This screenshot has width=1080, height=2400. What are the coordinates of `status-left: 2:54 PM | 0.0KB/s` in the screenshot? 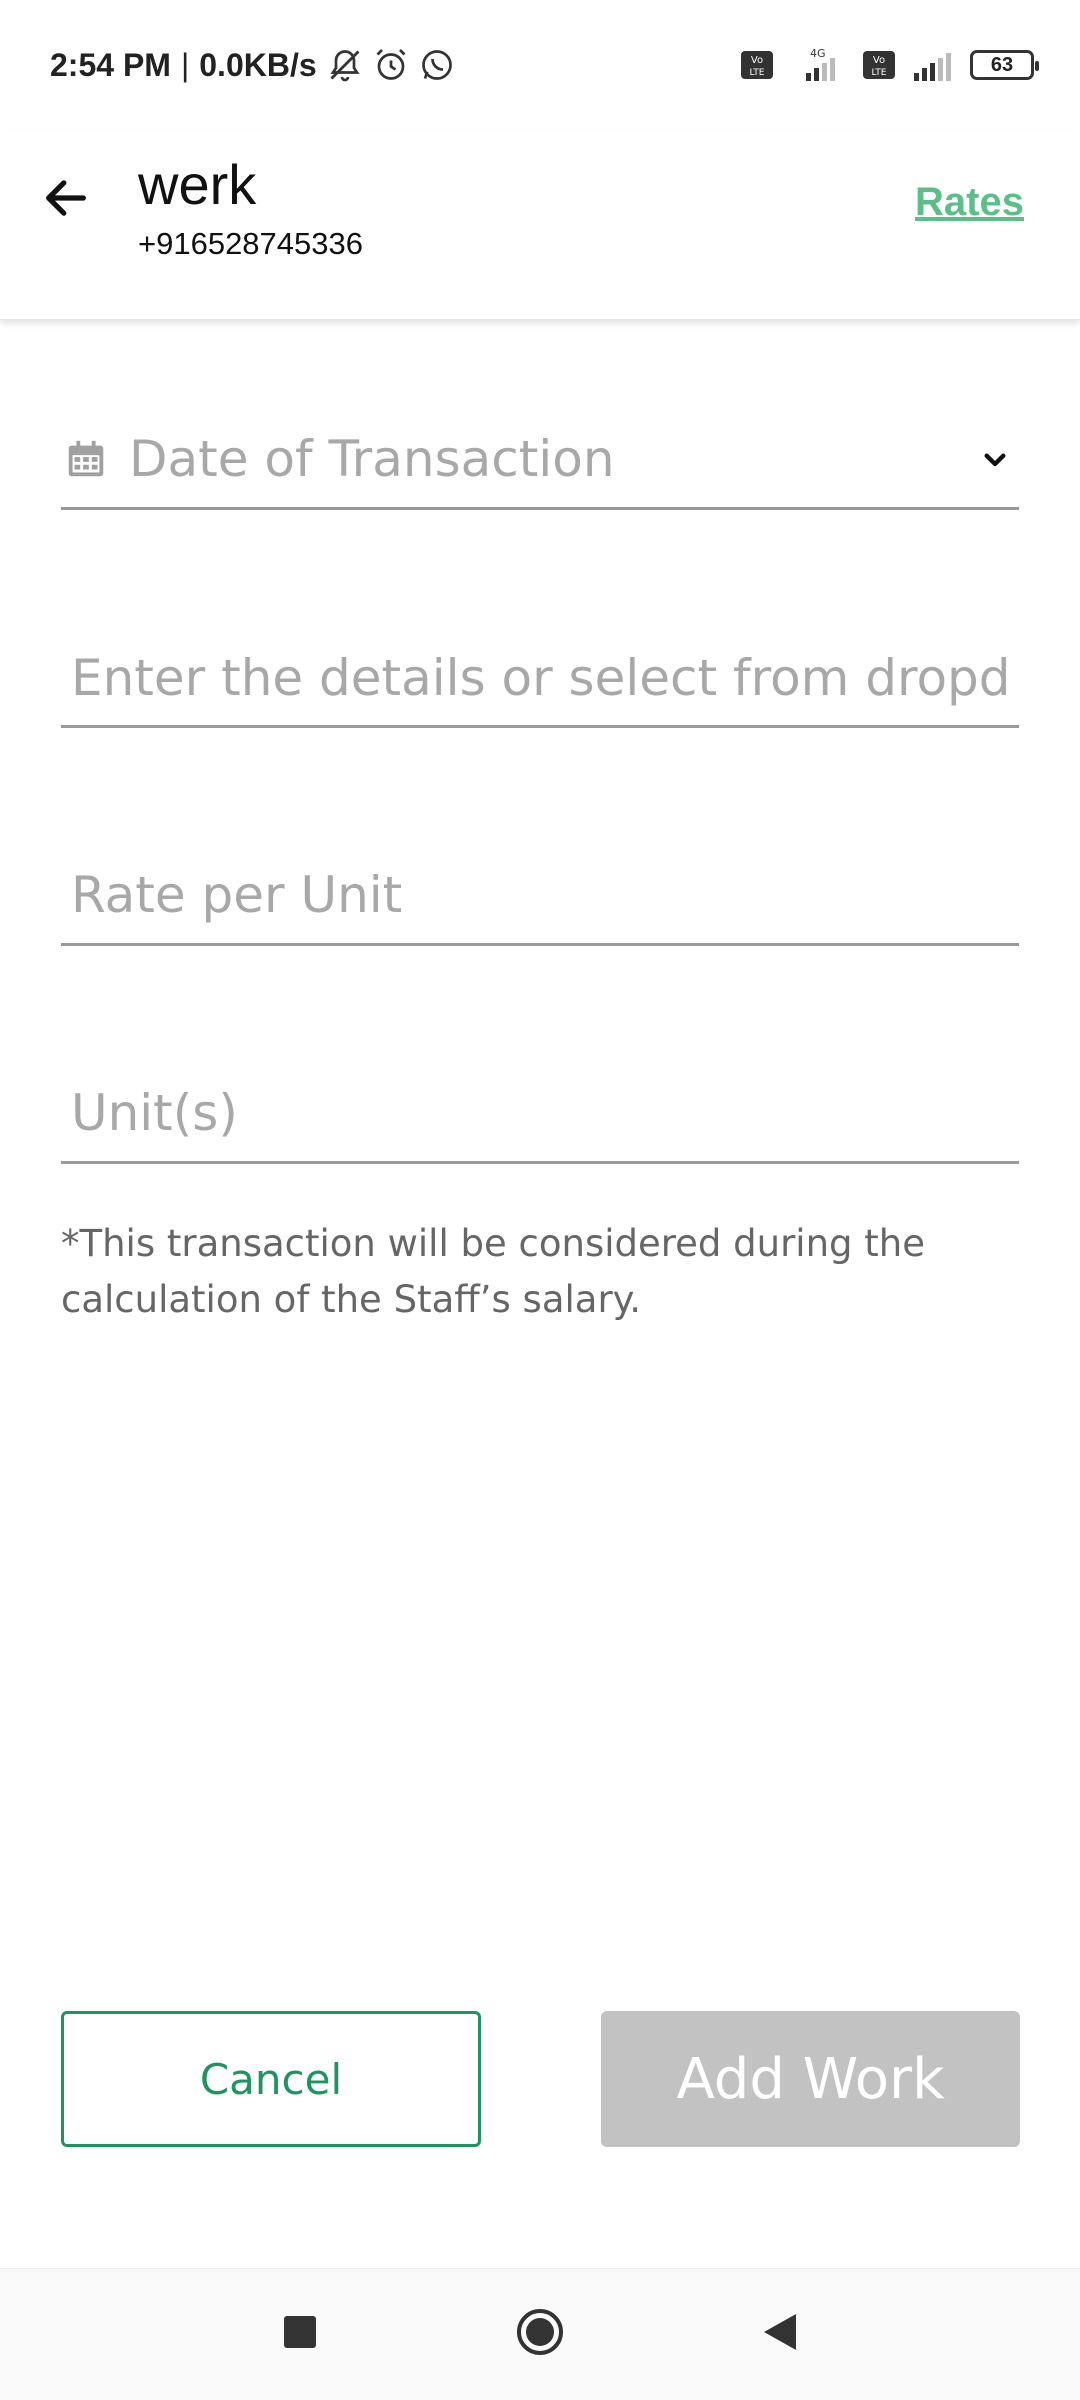 It's located at (252, 65).